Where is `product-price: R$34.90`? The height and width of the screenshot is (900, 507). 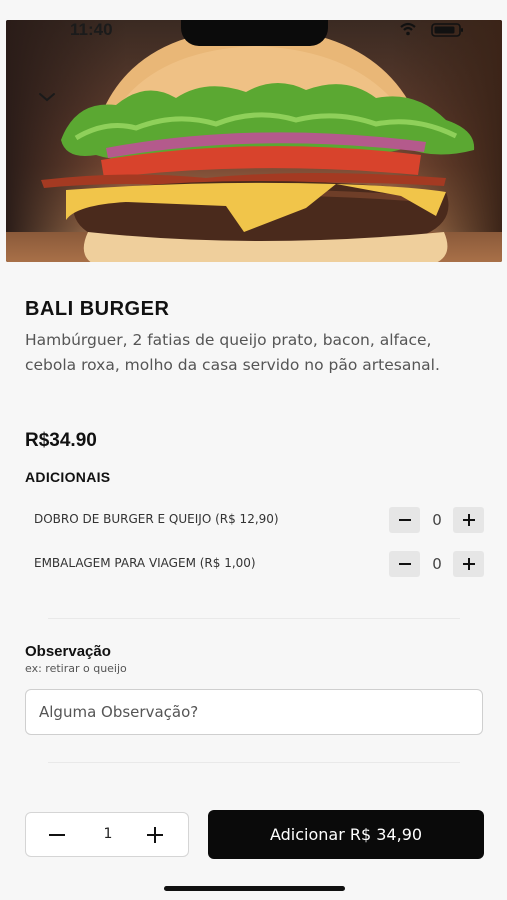
product-price: R$34.90 is located at coordinates (61, 440).